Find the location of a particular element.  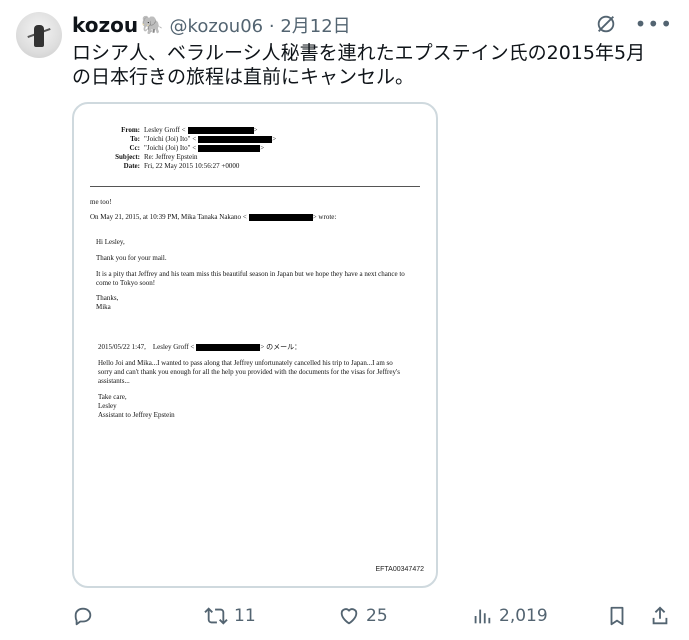

like-count: 25 is located at coordinates (377, 616).